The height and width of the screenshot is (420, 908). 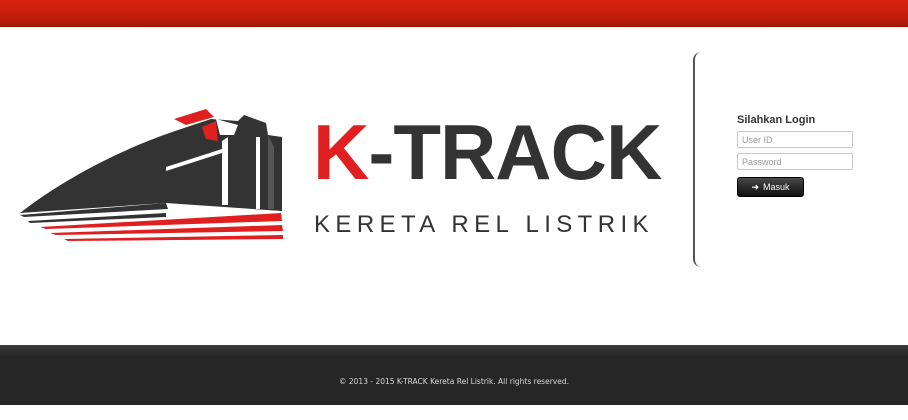 I want to click on brand-subtitle: KERETA REL LISTRIK, so click(x=484, y=224).